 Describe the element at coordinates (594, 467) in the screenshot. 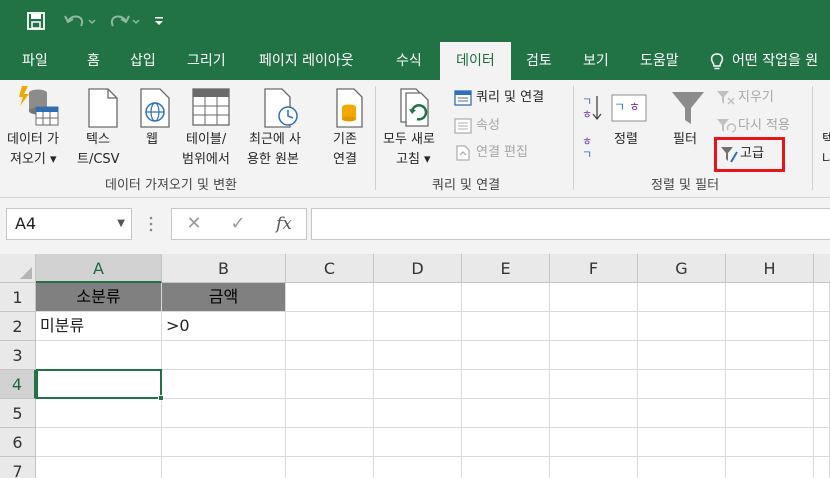

I see `cell-f7` at that location.